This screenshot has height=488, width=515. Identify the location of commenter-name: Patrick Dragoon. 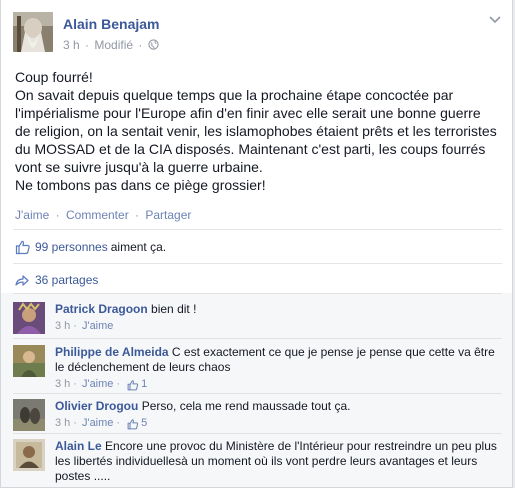
(101, 309).